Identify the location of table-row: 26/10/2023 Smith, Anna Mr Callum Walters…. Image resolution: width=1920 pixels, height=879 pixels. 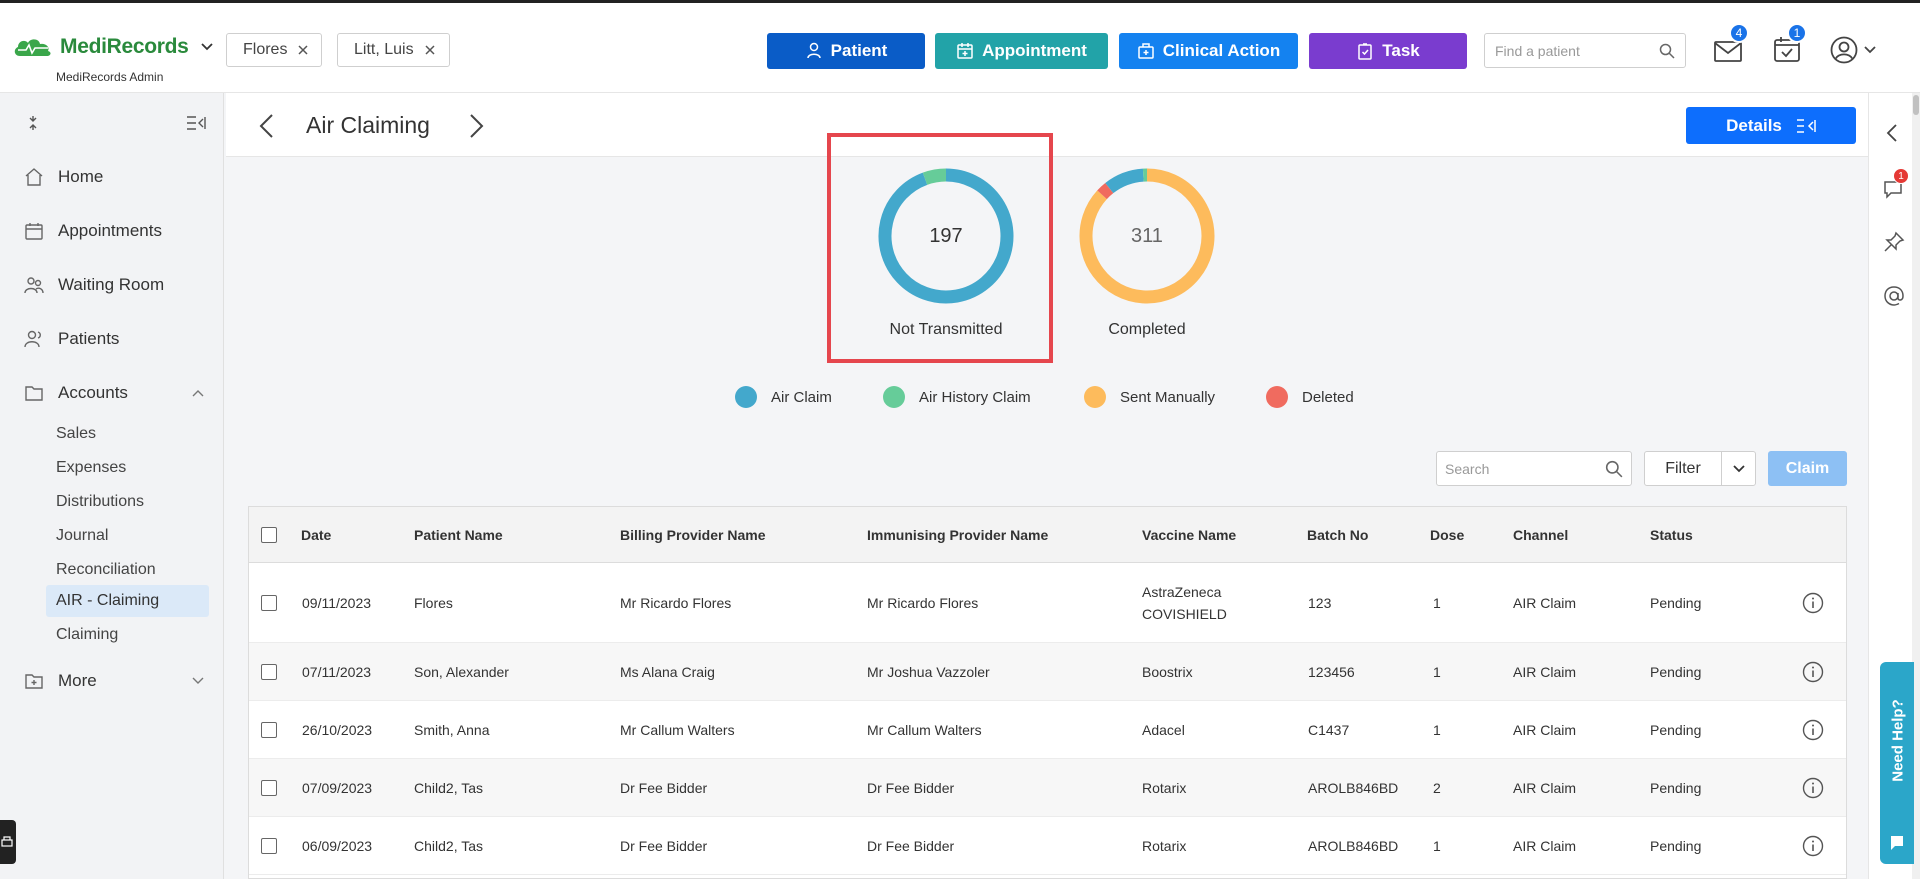
(1047, 730).